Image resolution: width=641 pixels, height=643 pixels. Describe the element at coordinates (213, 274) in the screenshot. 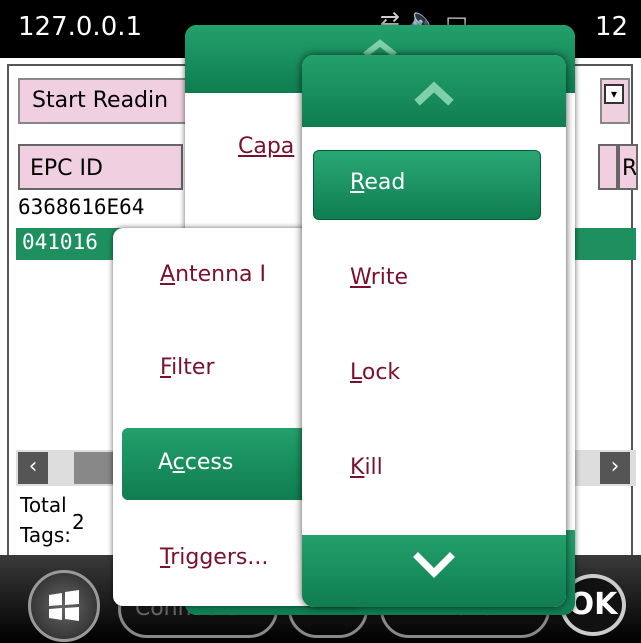

I see `menu-item-antenna: Antenna I` at that location.